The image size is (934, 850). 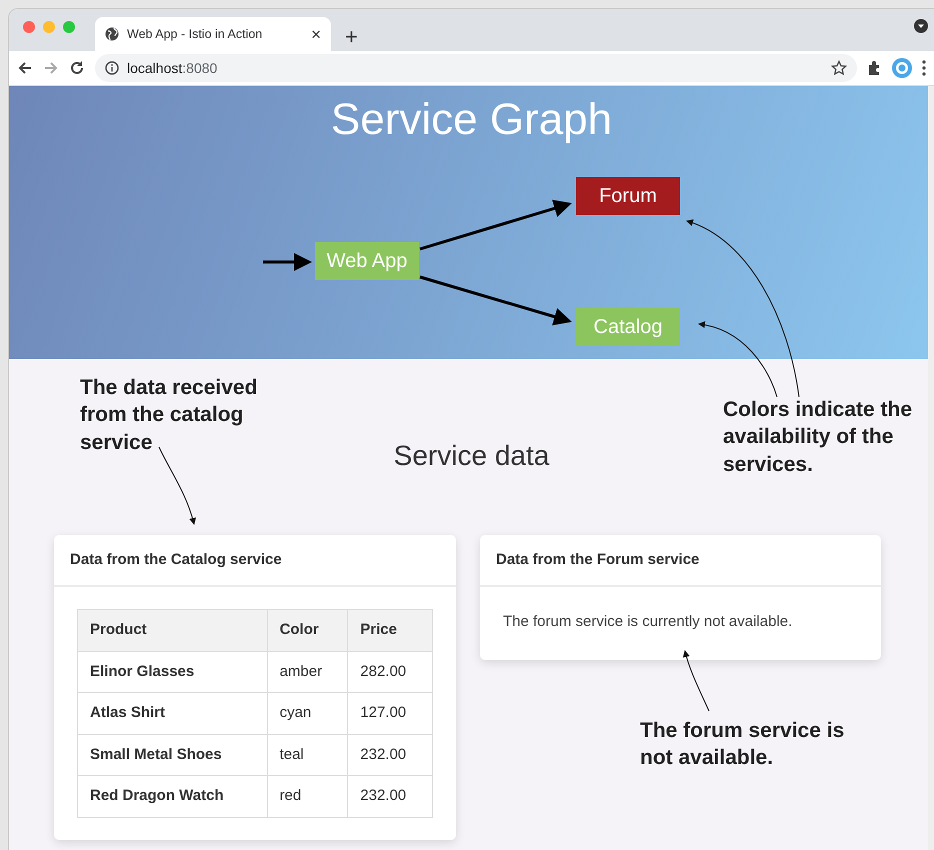 I want to click on tab-search-icon, so click(x=921, y=26).